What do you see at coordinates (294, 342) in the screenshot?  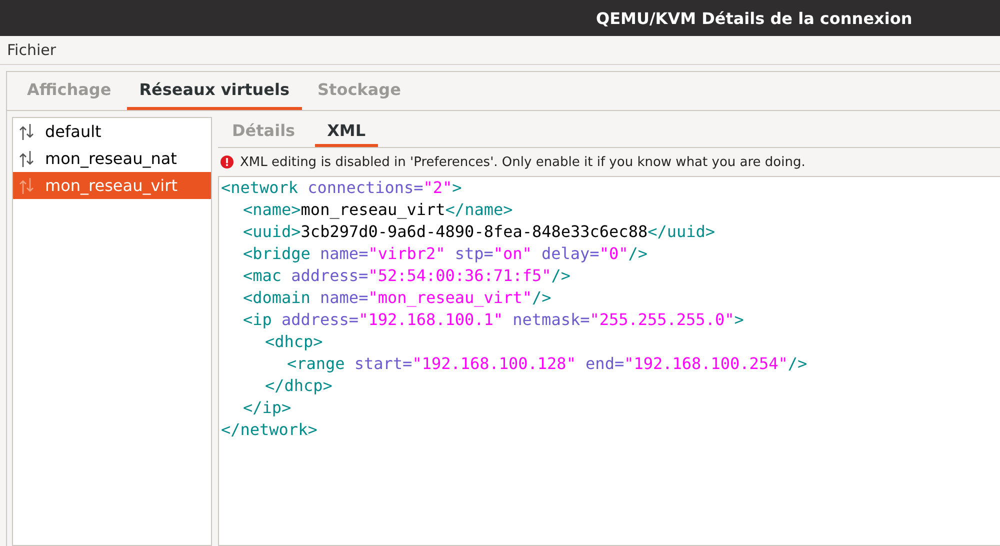 I see `code-line: <dhcp>` at bounding box center [294, 342].